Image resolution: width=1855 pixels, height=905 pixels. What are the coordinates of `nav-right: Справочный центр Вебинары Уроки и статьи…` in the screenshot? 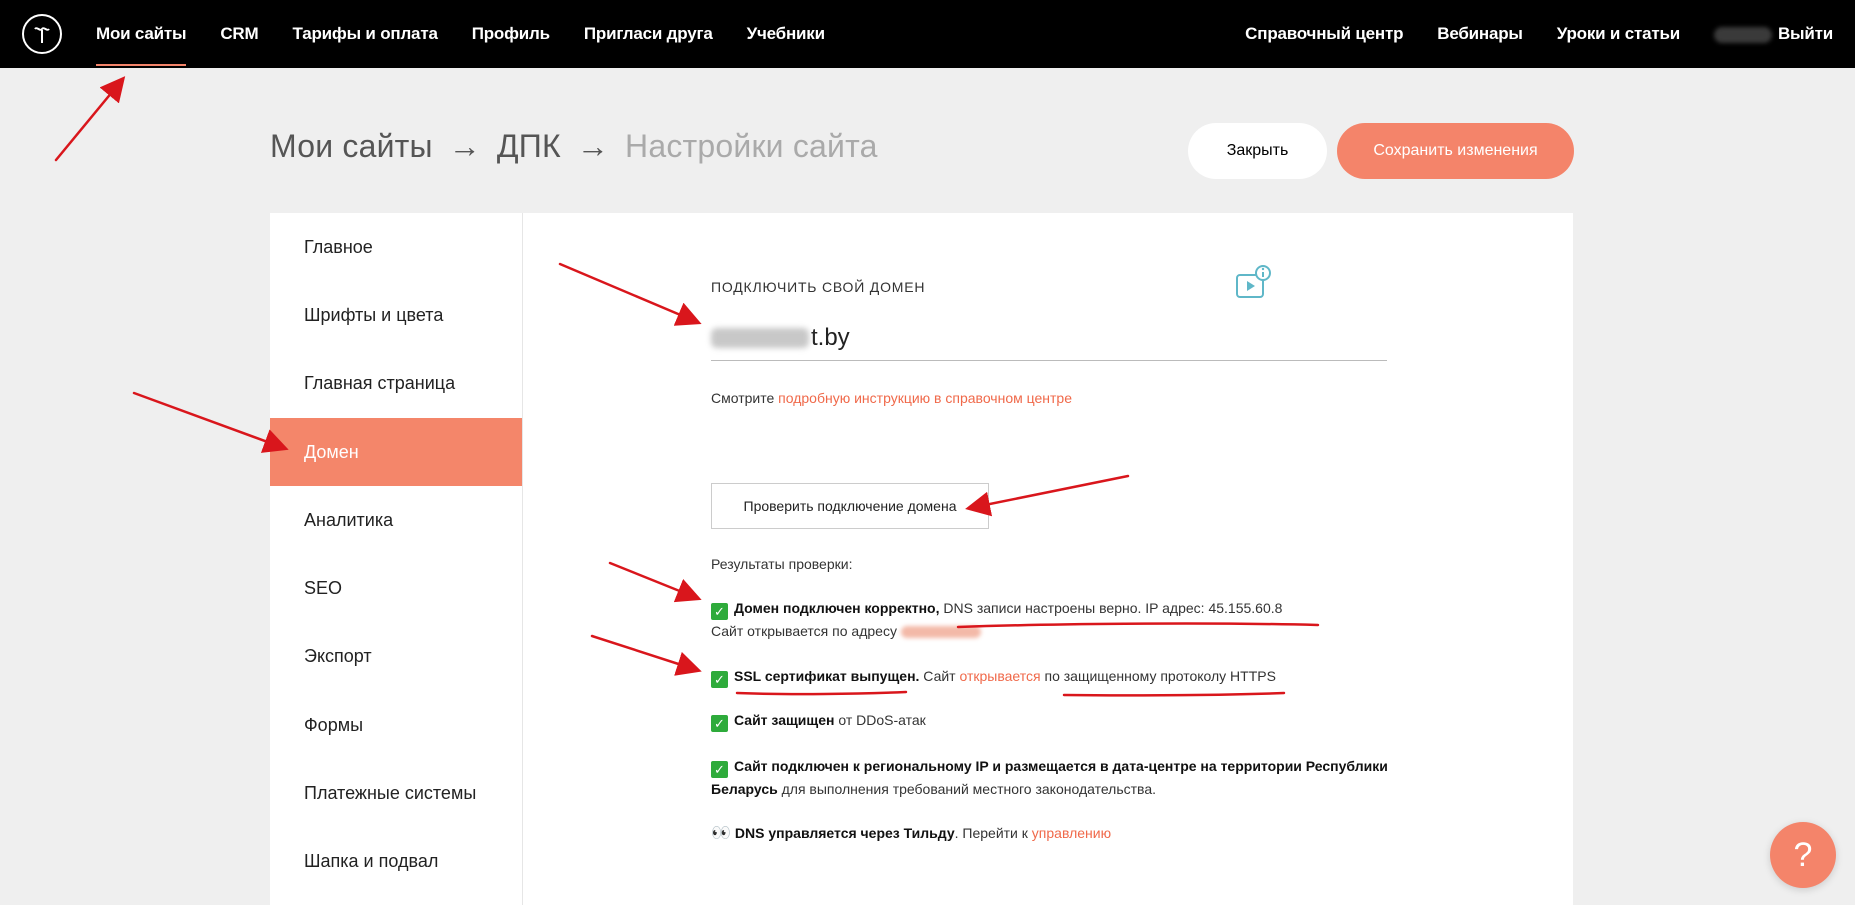 It's located at (1522, 34).